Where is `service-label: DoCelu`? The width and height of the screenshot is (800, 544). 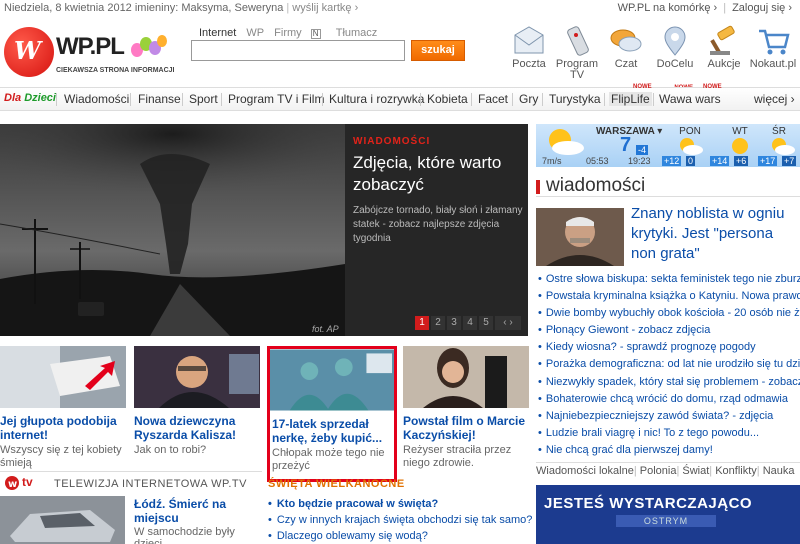 service-label: DoCelu is located at coordinates (675, 64).